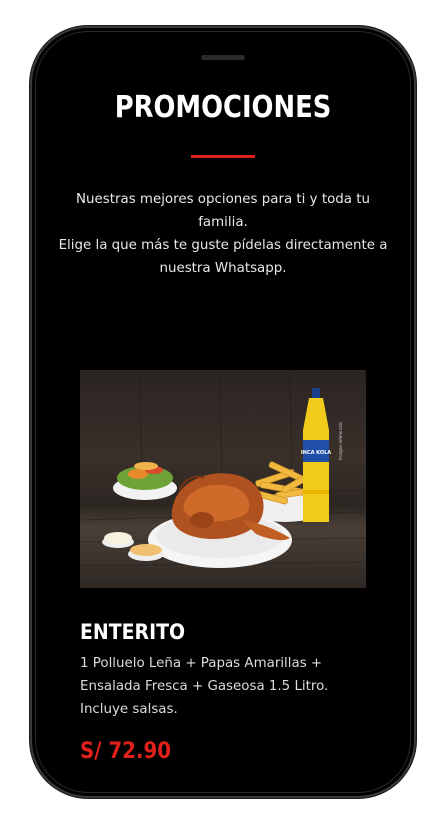  I want to click on soda-bottle: INCA KOLA, so click(316, 455).